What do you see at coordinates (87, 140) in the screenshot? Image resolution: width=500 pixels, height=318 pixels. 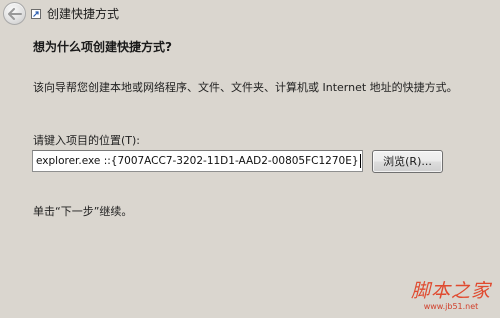 I see `location-label: 请键入项目的位置(T):` at bounding box center [87, 140].